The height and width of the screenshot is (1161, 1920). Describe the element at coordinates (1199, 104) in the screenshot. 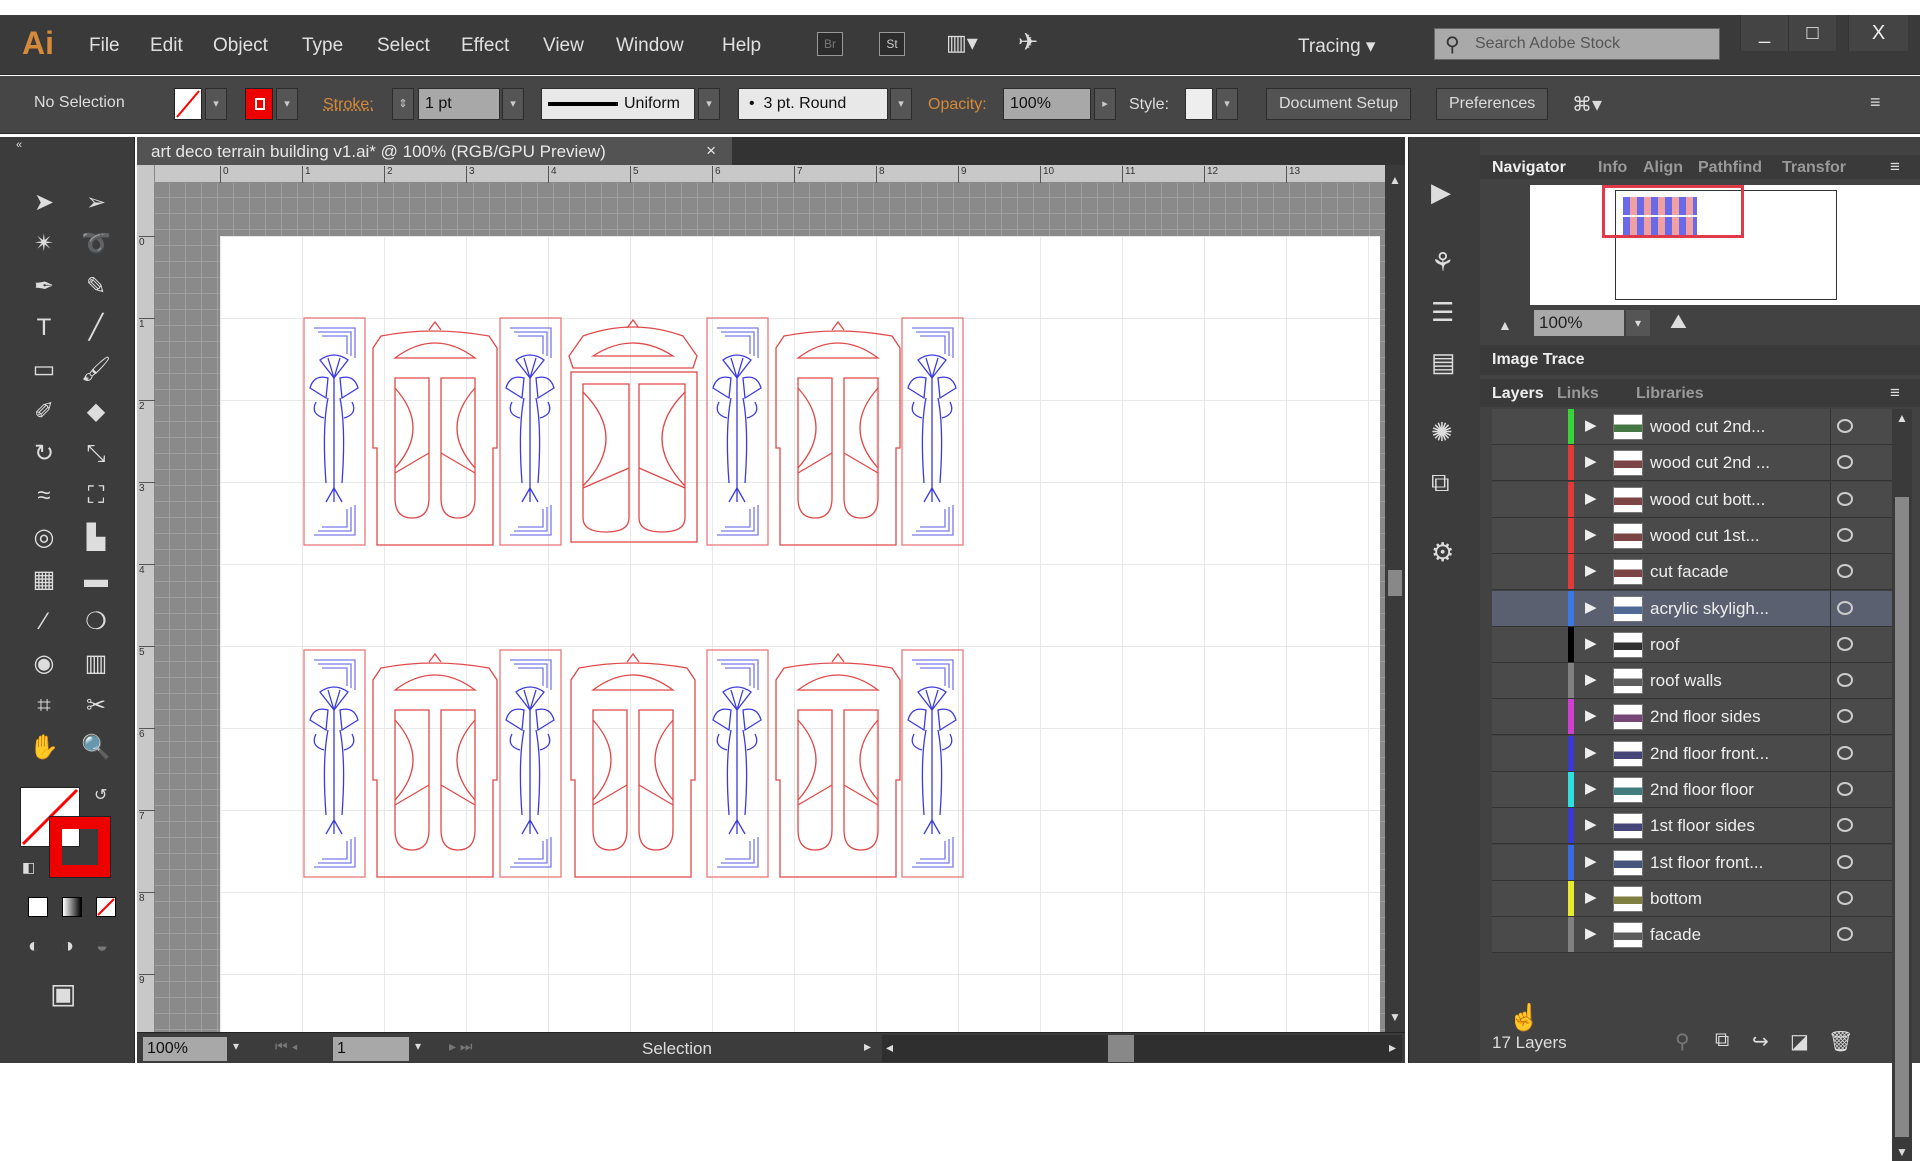

I see `style-swatch` at that location.